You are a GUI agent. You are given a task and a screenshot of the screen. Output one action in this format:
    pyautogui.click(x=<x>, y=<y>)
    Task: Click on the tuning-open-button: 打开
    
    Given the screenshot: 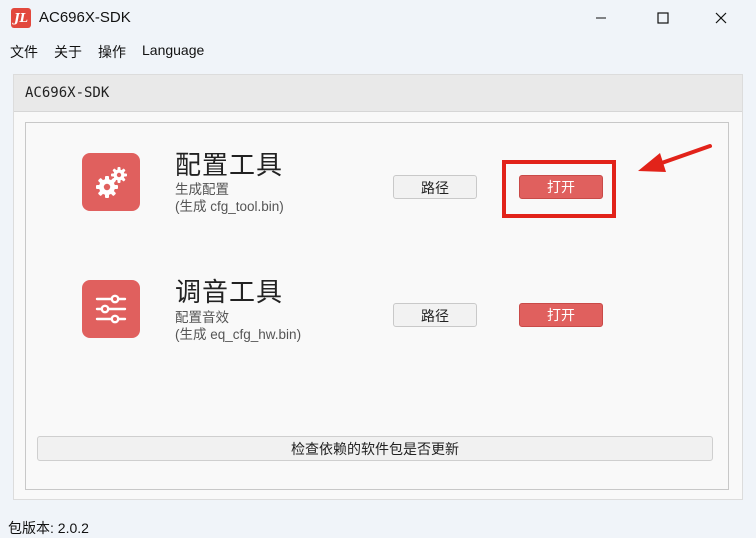 What is the action you would take?
    pyautogui.click(x=561, y=315)
    